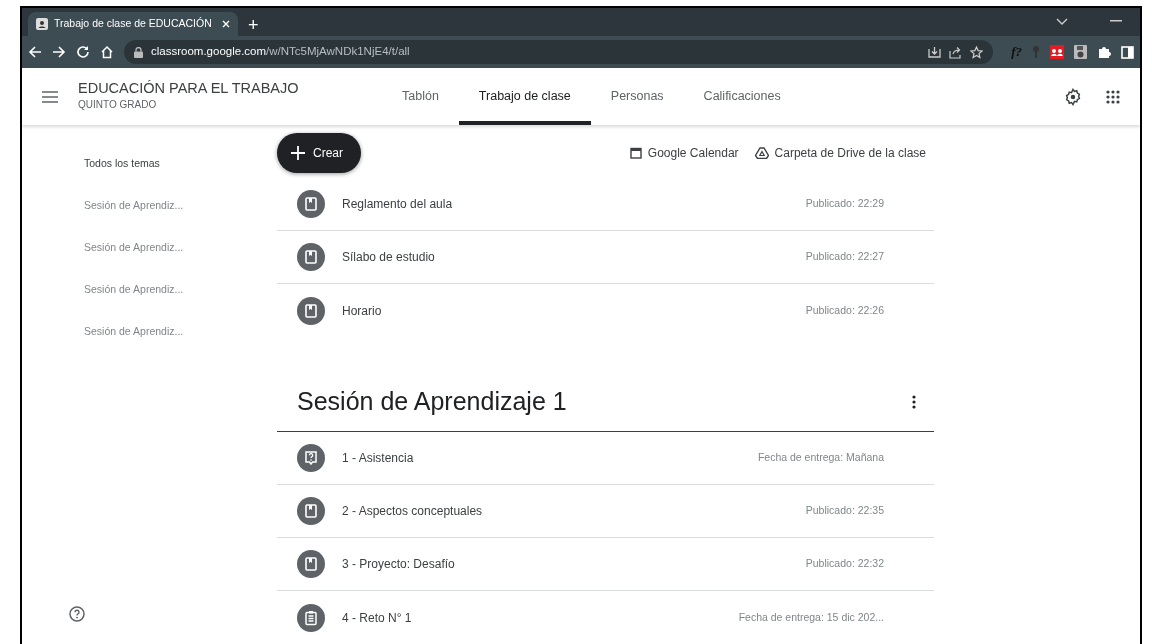 The image size is (1152, 644). I want to click on help-icon, so click(77, 614).